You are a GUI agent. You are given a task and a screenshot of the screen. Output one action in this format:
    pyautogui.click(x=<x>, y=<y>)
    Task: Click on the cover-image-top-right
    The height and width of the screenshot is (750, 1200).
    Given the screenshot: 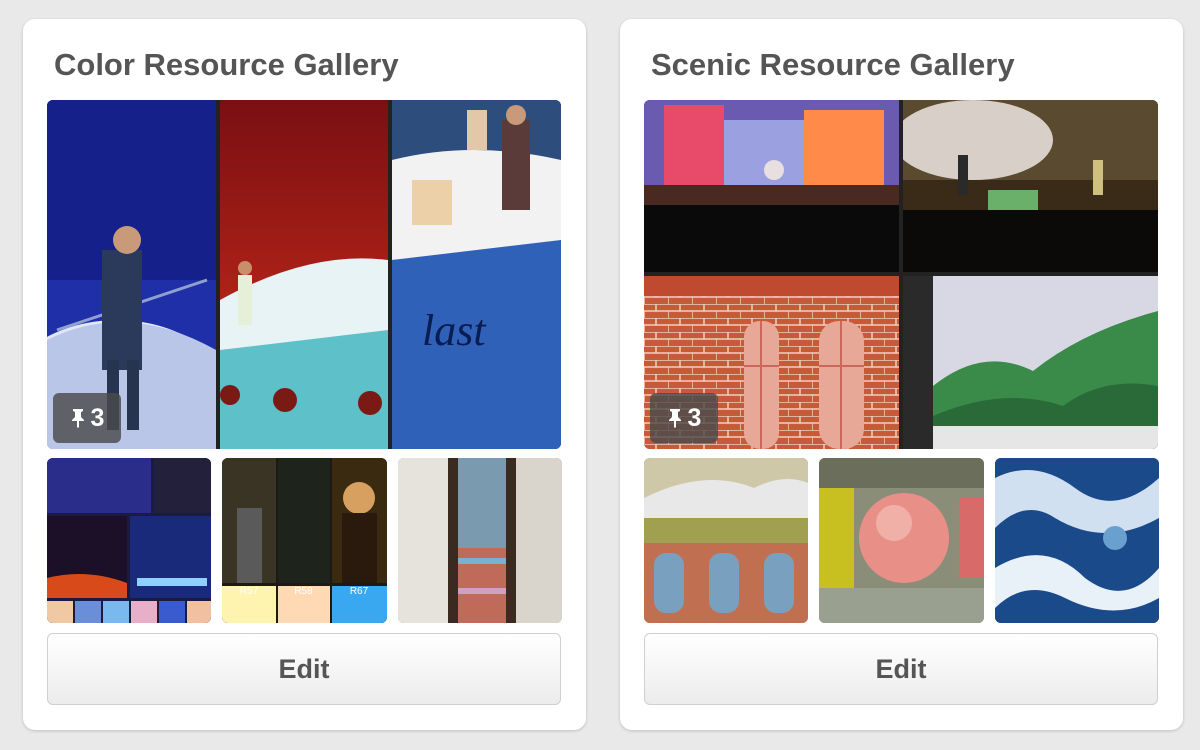 What is the action you would take?
    pyautogui.click(x=1030, y=186)
    